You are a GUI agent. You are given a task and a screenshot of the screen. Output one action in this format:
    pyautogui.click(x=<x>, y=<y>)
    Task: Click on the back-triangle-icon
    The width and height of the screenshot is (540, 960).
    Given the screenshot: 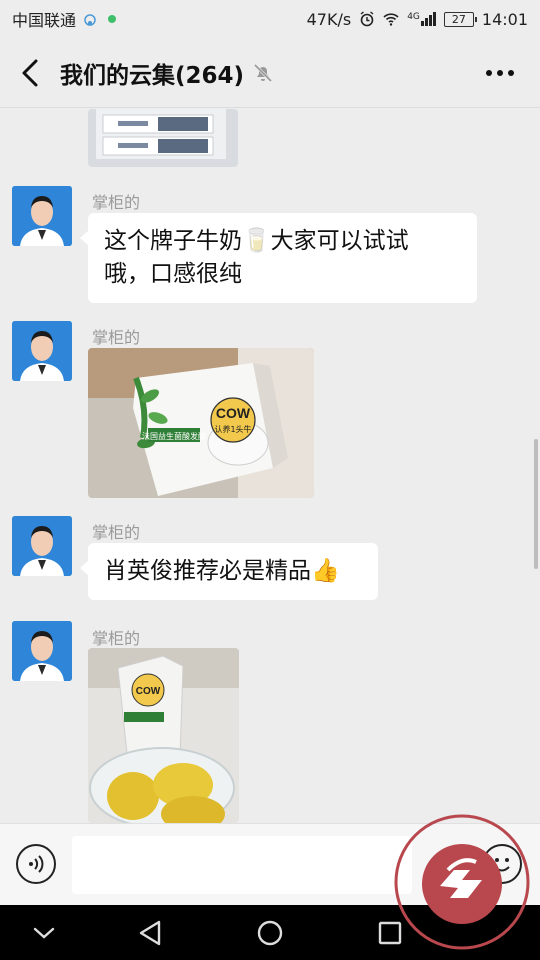 What is the action you would take?
    pyautogui.click(x=150, y=933)
    